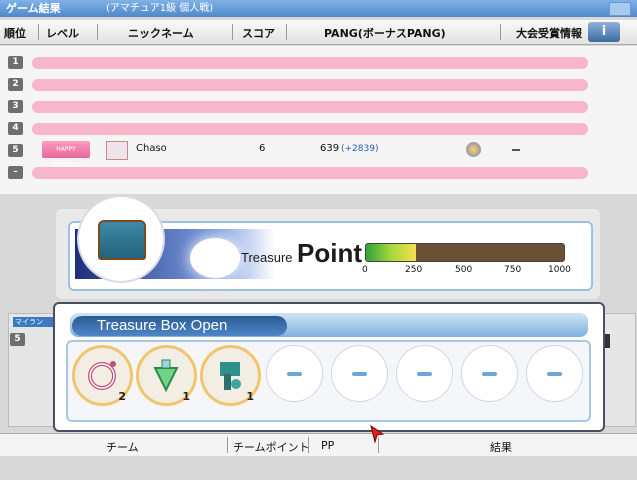  Describe the element at coordinates (318, 32) in the screenshot. I see `results-header: 順位 レベル ニックネーム スコア PANG(ボーナスPANG) 大会受賞情報` at that location.